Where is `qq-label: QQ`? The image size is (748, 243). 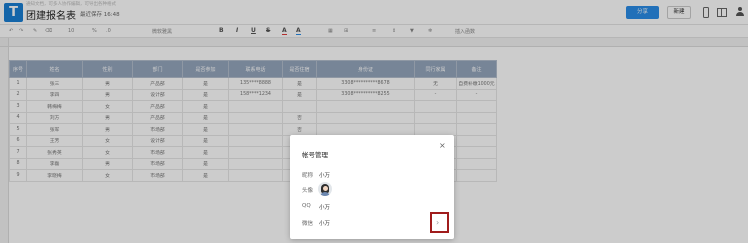 qq-label: QQ is located at coordinates (306, 206).